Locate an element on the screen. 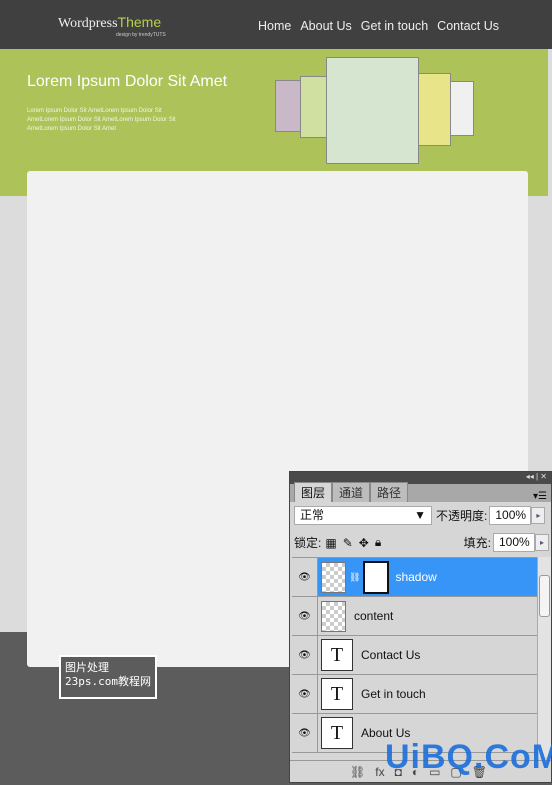  layer-shadow: 👁︎ ⛓︎ shadow is located at coordinates (414, 577).